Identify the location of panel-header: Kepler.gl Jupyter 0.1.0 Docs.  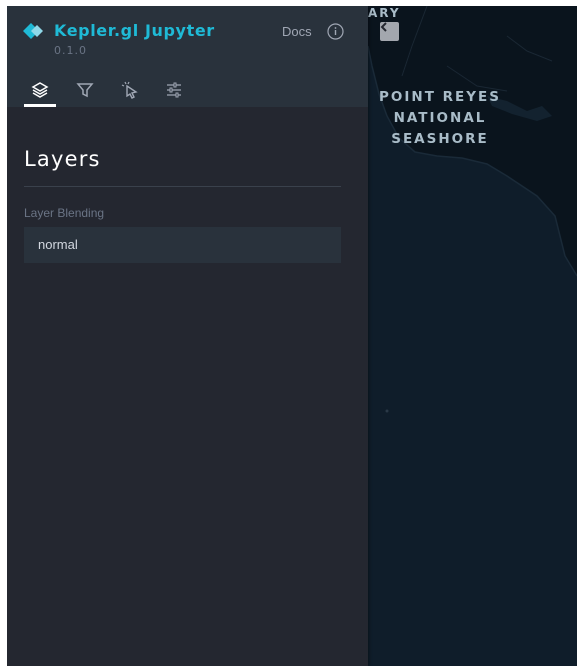
(187, 56).